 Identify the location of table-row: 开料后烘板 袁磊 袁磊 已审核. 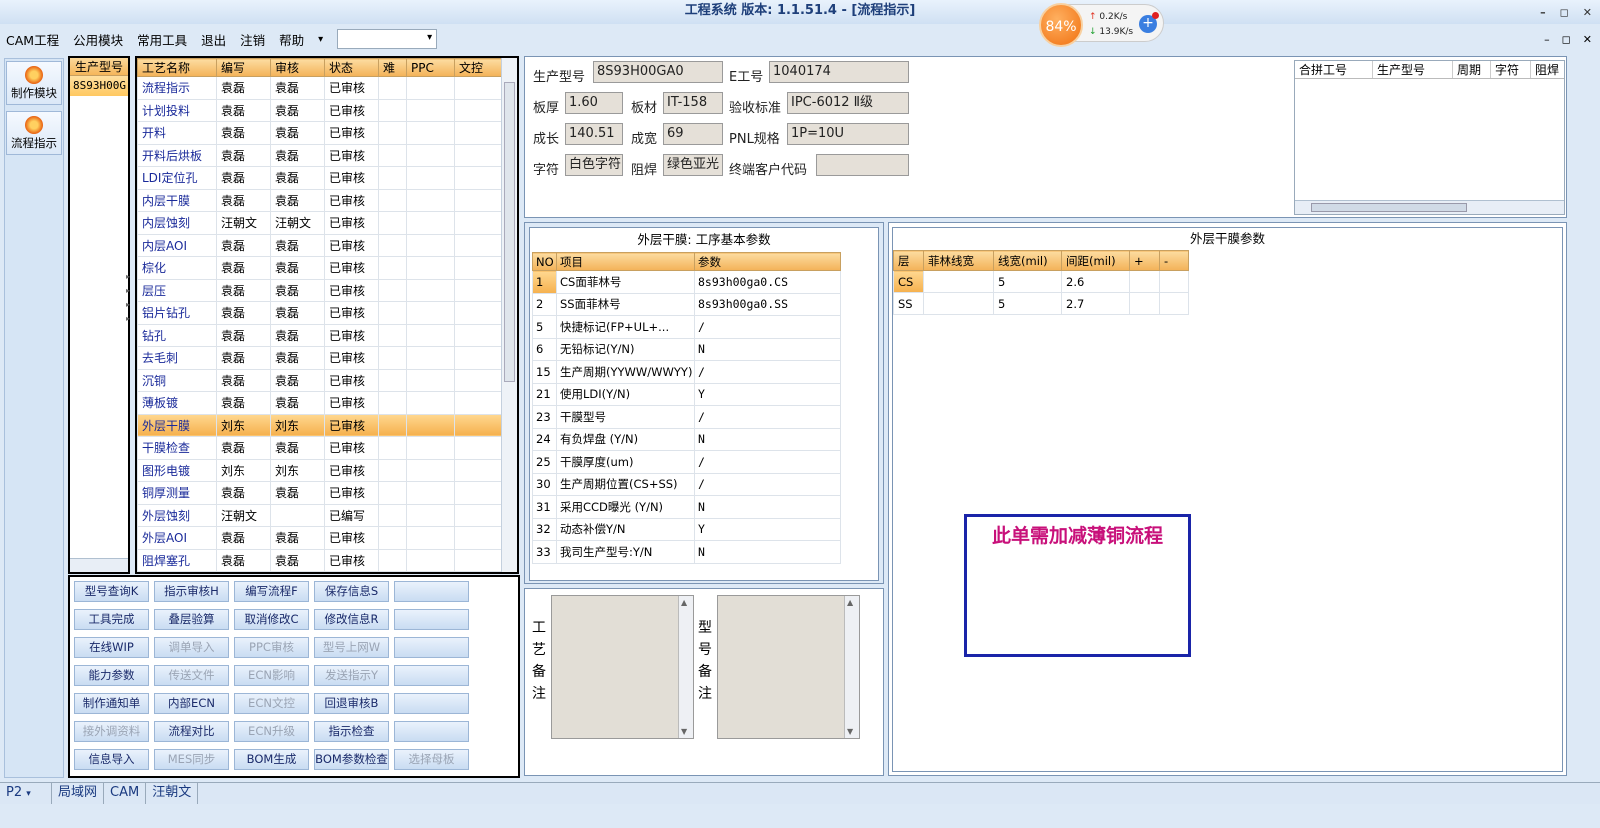
(319, 155).